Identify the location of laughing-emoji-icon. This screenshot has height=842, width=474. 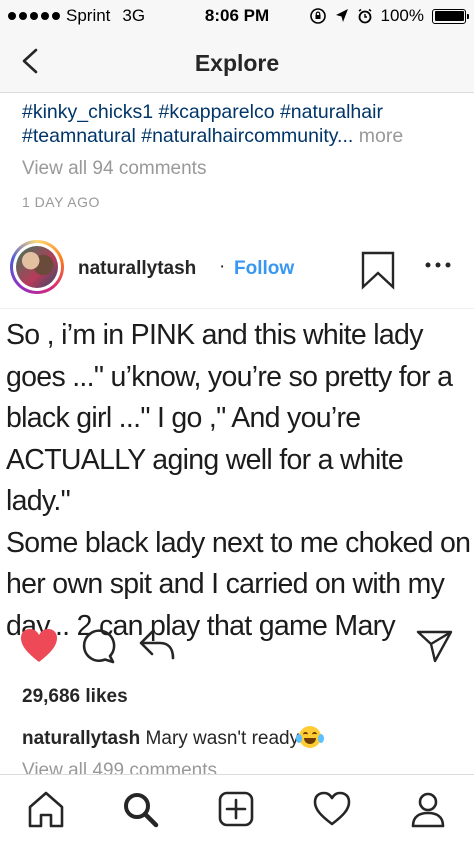
(310, 737).